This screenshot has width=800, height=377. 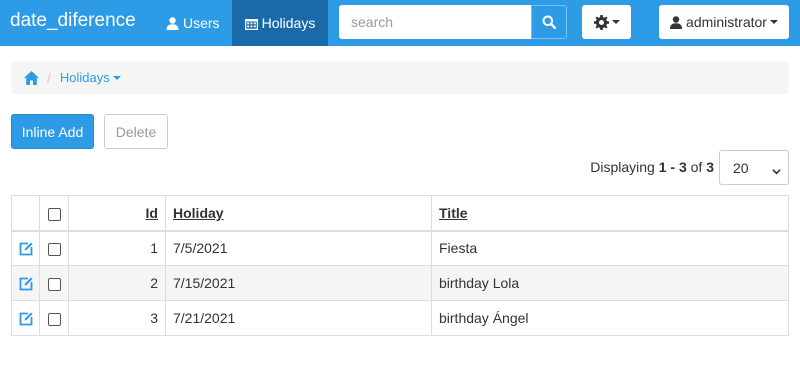 I want to click on table-row: 1 7/5/2021 Fiesta, so click(x=400, y=248).